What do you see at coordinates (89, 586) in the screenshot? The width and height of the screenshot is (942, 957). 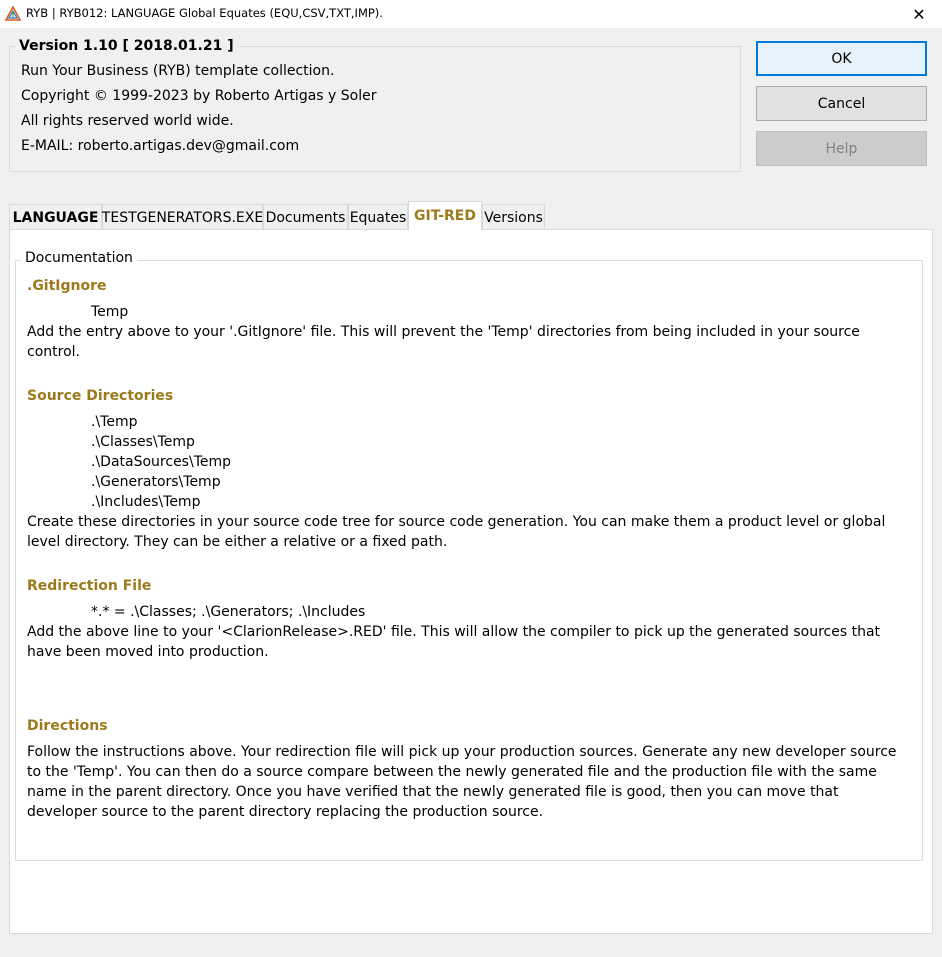 I see `redirection-file-heading: Redirection File` at bounding box center [89, 586].